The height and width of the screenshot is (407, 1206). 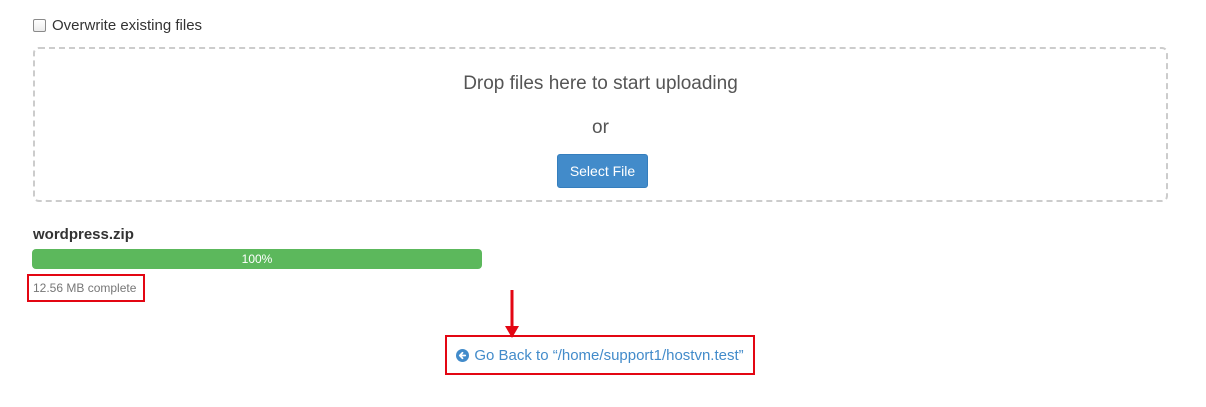 I want to click on upload-status-highlight: 12.56 MB complete, so click(x=86, y=288).